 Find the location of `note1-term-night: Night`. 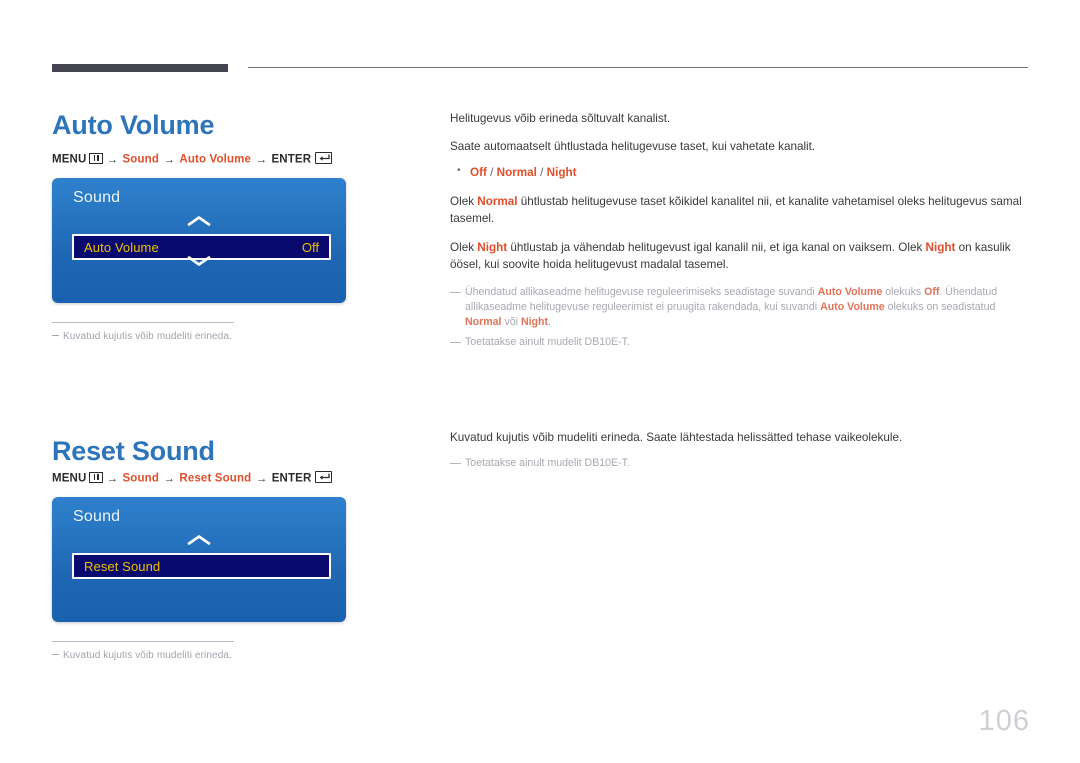

note1-term-night: Night is located at coordinates (534, 321).